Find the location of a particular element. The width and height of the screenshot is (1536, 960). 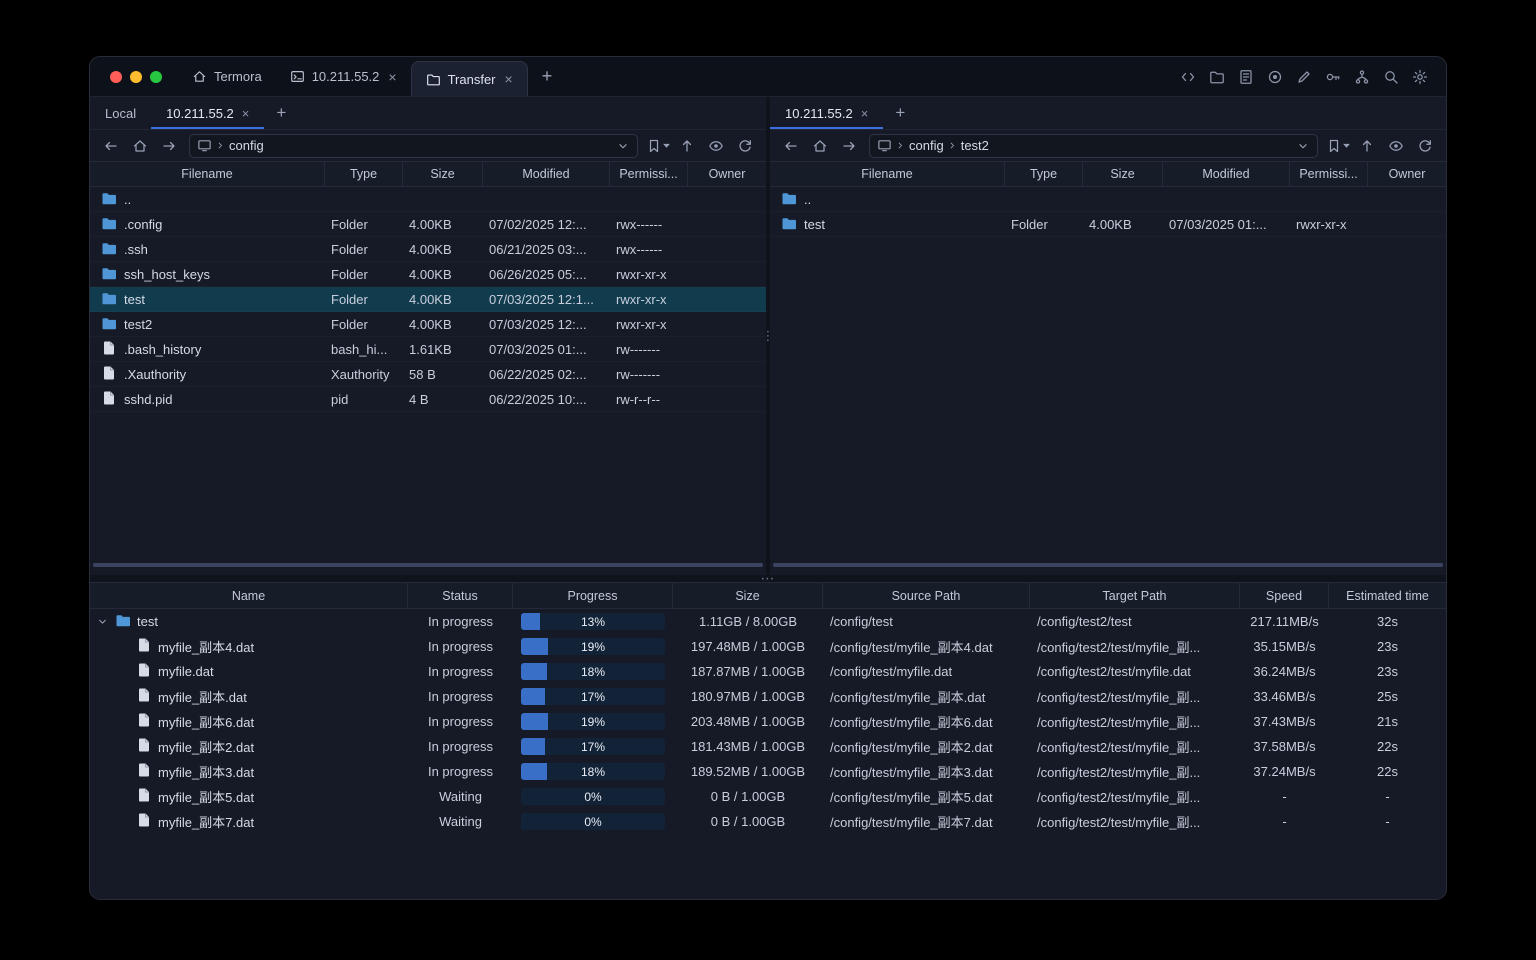

minimize-window-button is located at coordinates (136, 76).